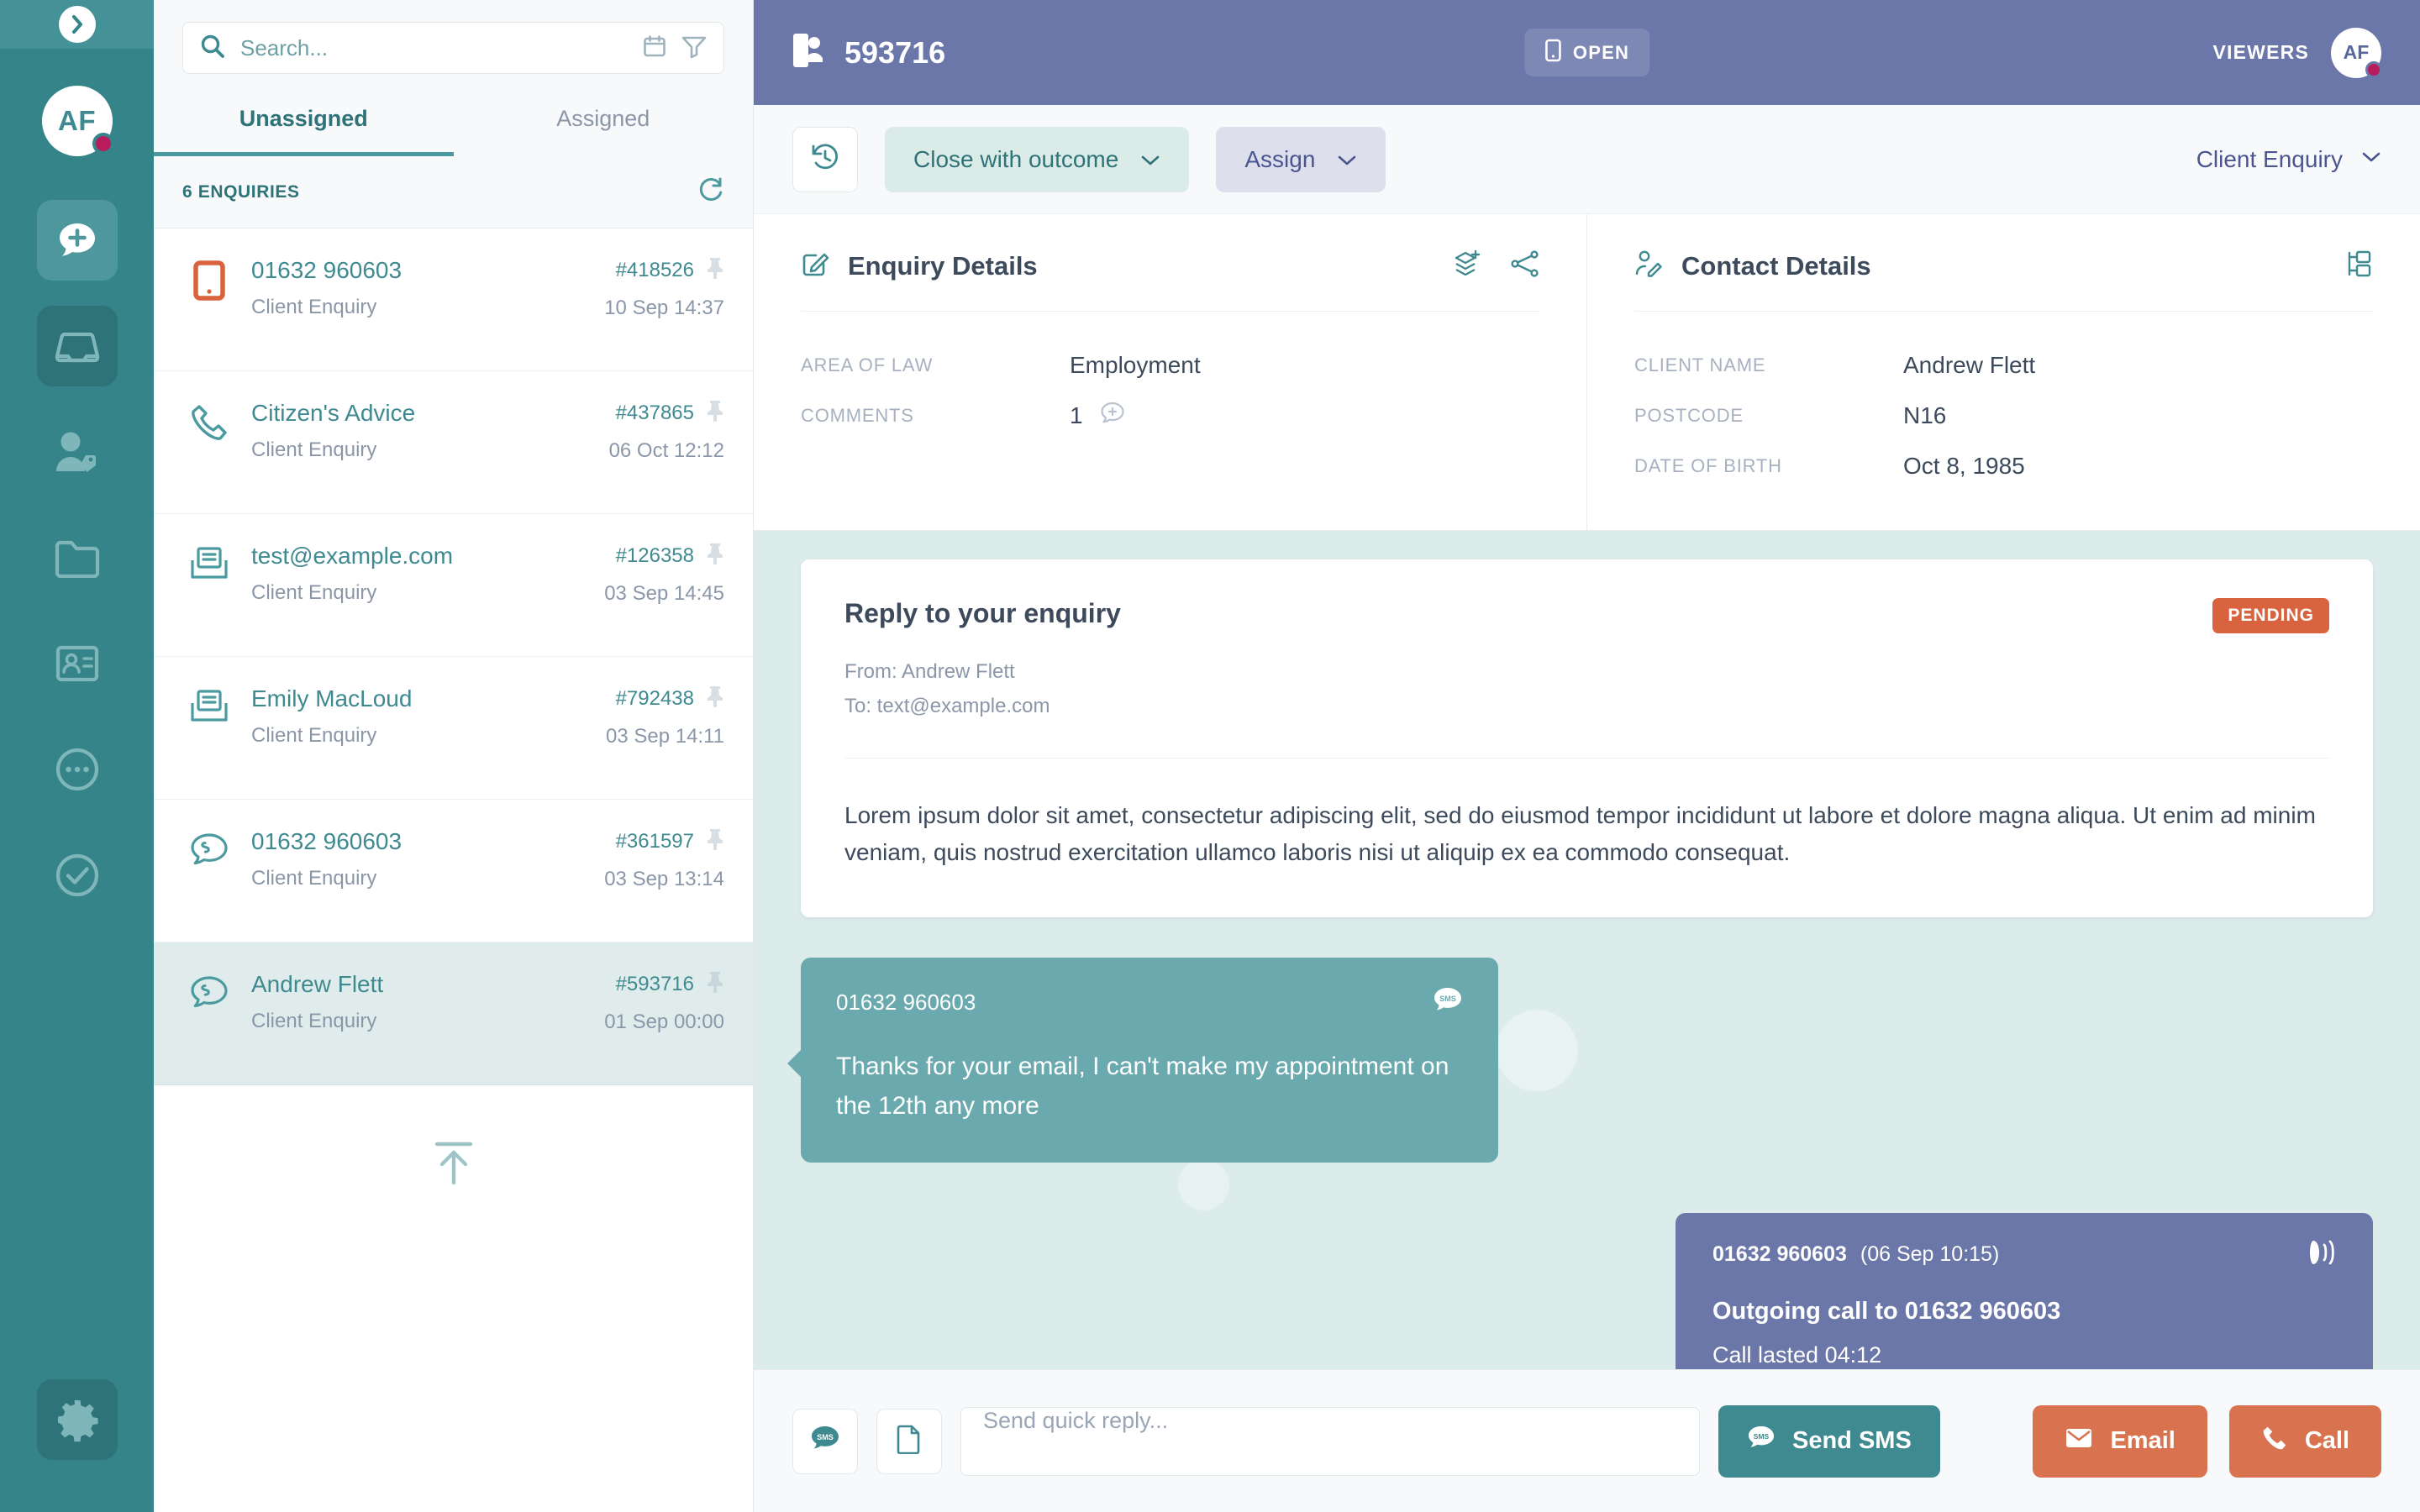  I want to click on call-timestamp: (06 Sep 10:15), so click(1930, 1254).